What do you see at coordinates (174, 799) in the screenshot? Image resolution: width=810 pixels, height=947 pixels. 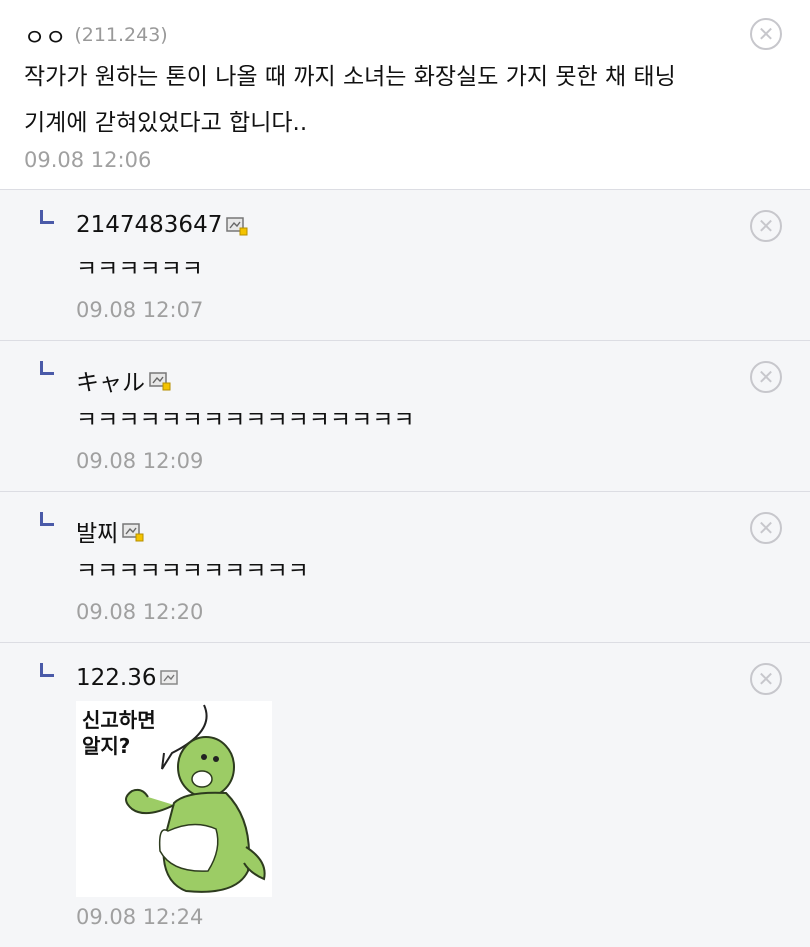 I see `sticker-image: 신고하면 알지?` at bounding box center [174, 799].